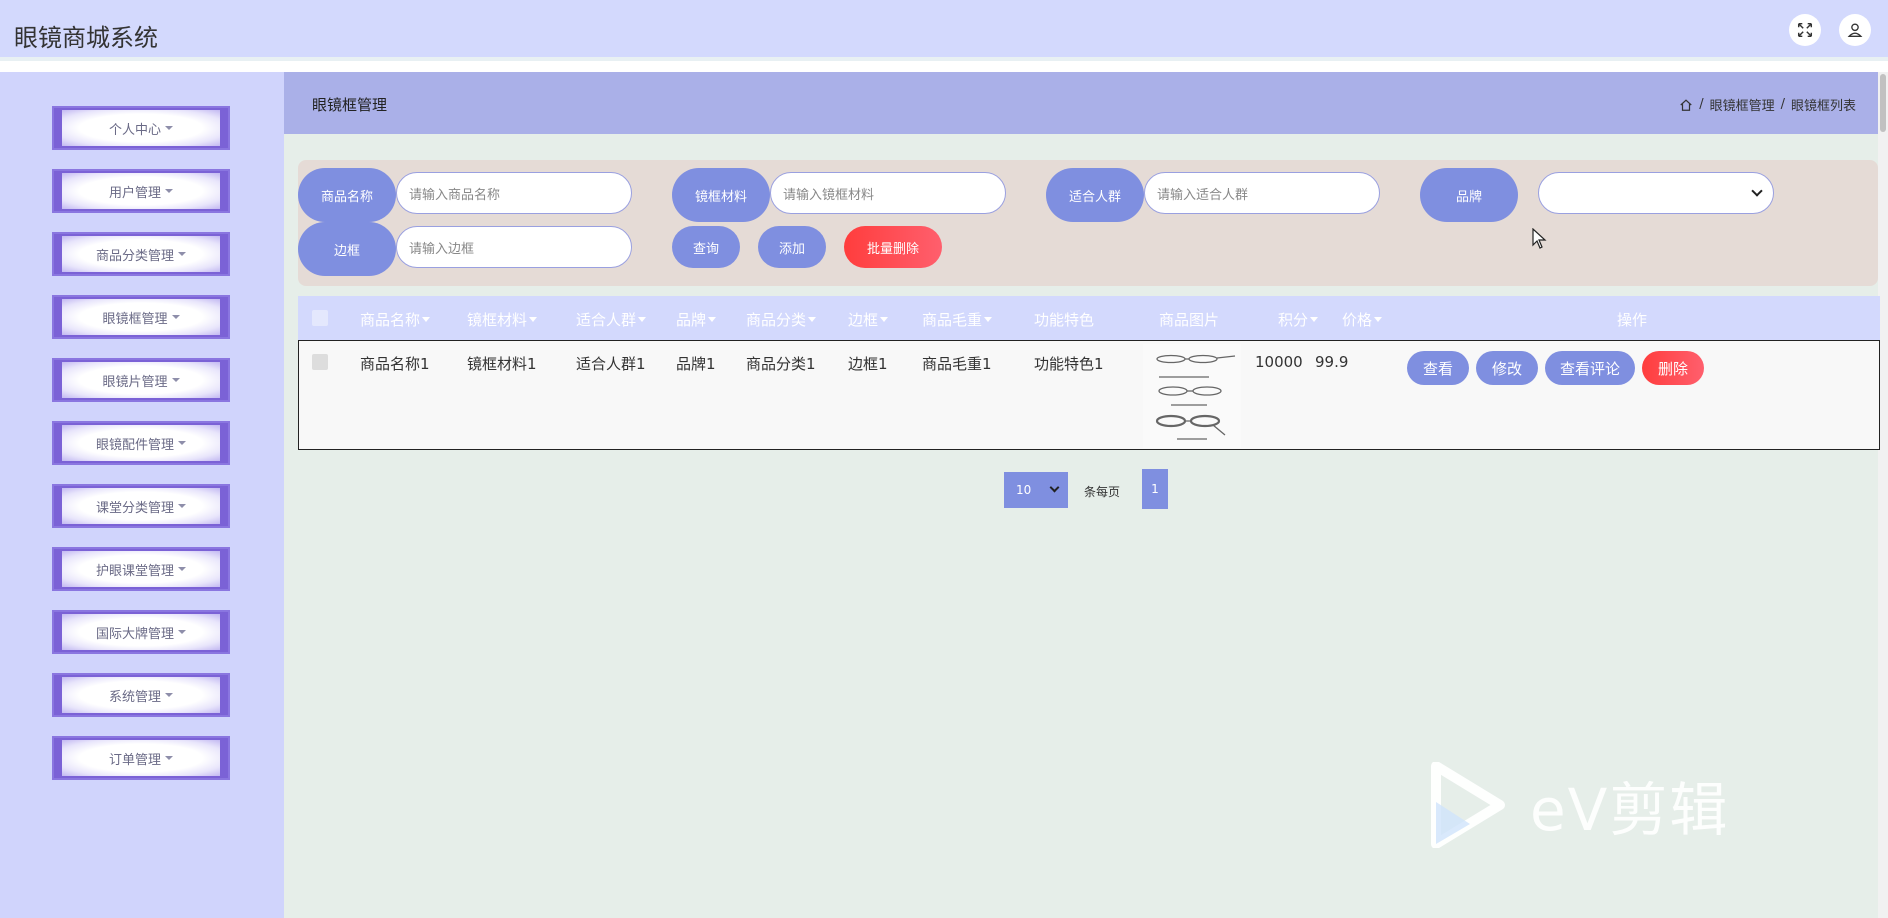 Image resolution: width=1888 pixels, height=918 pixels. Describe the element at coordinates (1469, 195) in the screenshot. I see `brand-label: 品牌` at that location.